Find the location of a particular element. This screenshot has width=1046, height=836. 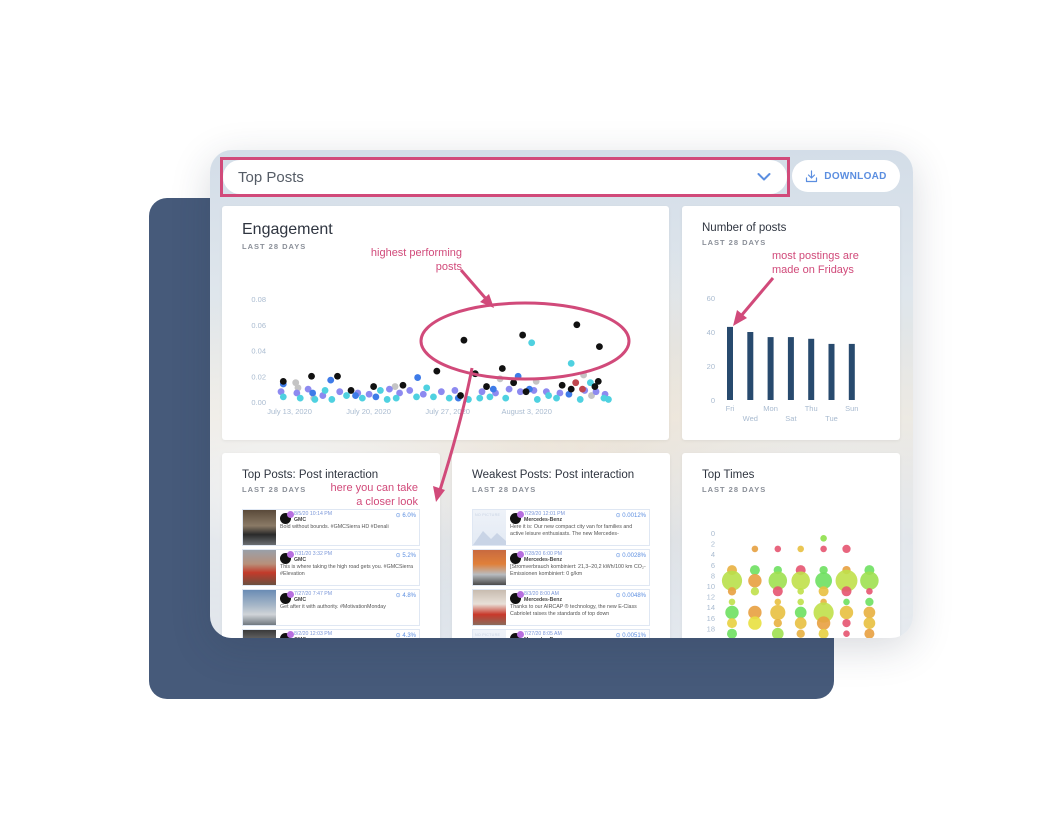

post-item: 8/2/20 12:03 PMGMC⊙ 4.3% is located at coordinates (331, 633).